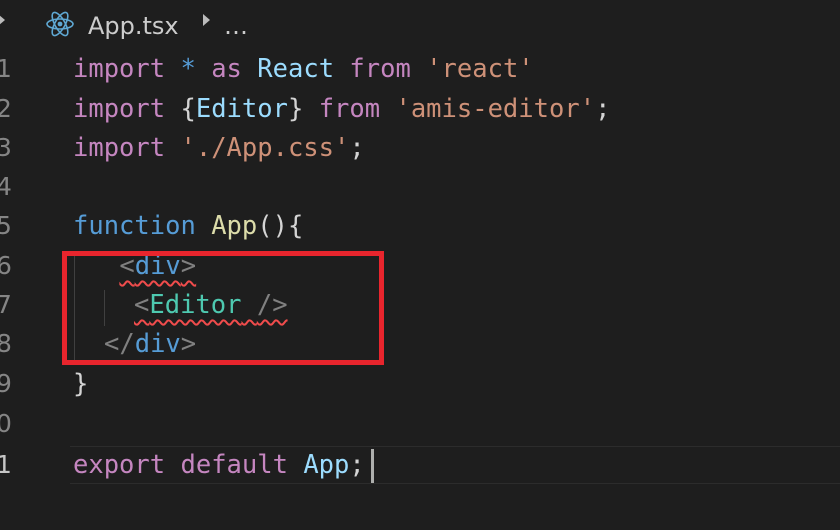 This screenshot has width=840, height=530. I want to click on identifier: App, so click(326, 465).